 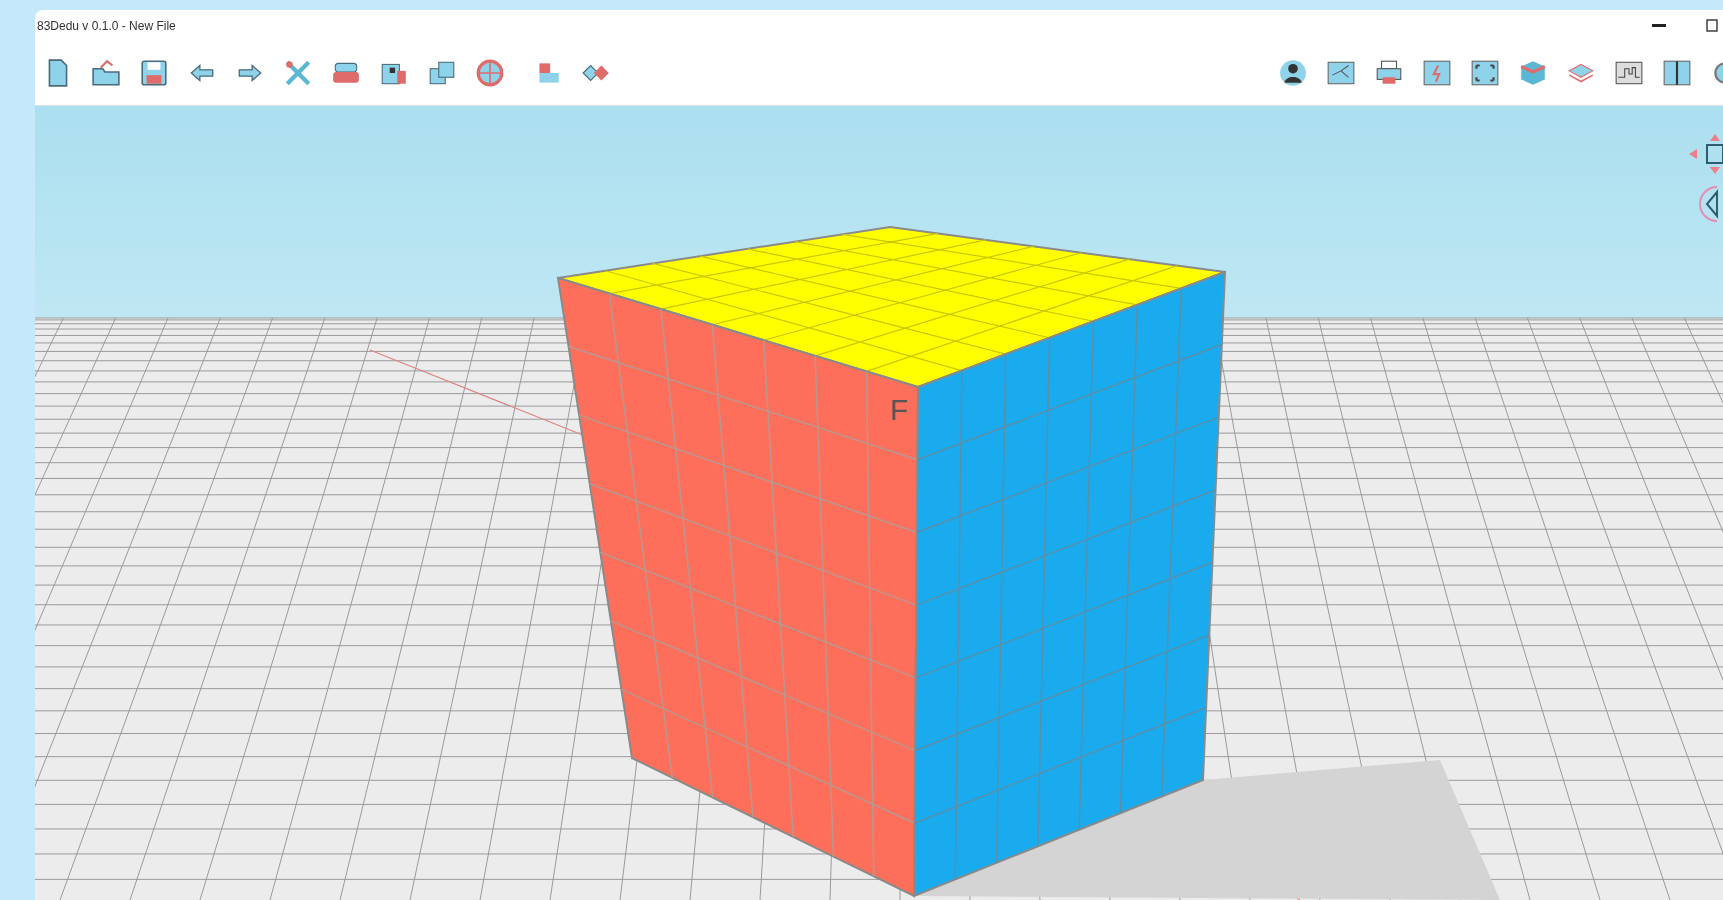 What do you see at coordinates (1659, 25) in the screenshot?
I see `minimize-icon` at bounding box center [1659, 25].